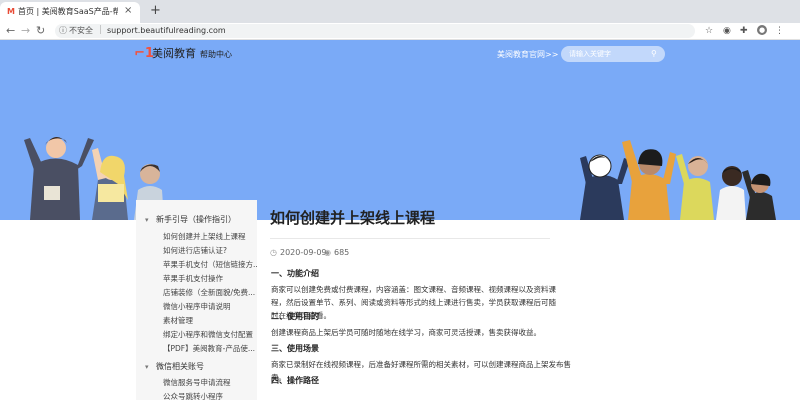 The width and height of the screenshot is (800, 400). I want to click on sidebar-item: 绑定小程序和微信支付配置, so click(210, 335).